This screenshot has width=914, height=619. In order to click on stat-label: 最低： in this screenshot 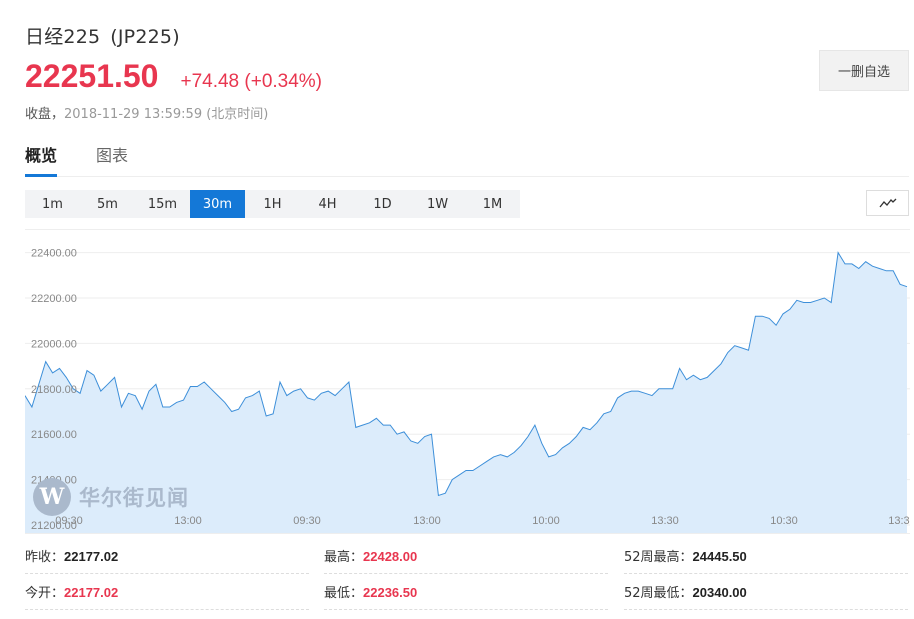, I will do `click(344, 593)`.